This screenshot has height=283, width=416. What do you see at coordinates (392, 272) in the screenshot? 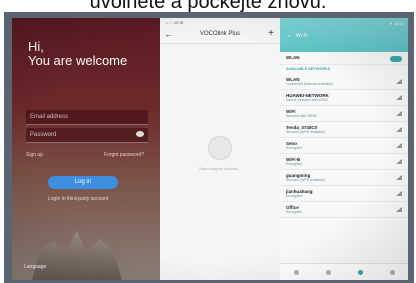
I see `nav-me-icon` at bounding box center [392, 272].